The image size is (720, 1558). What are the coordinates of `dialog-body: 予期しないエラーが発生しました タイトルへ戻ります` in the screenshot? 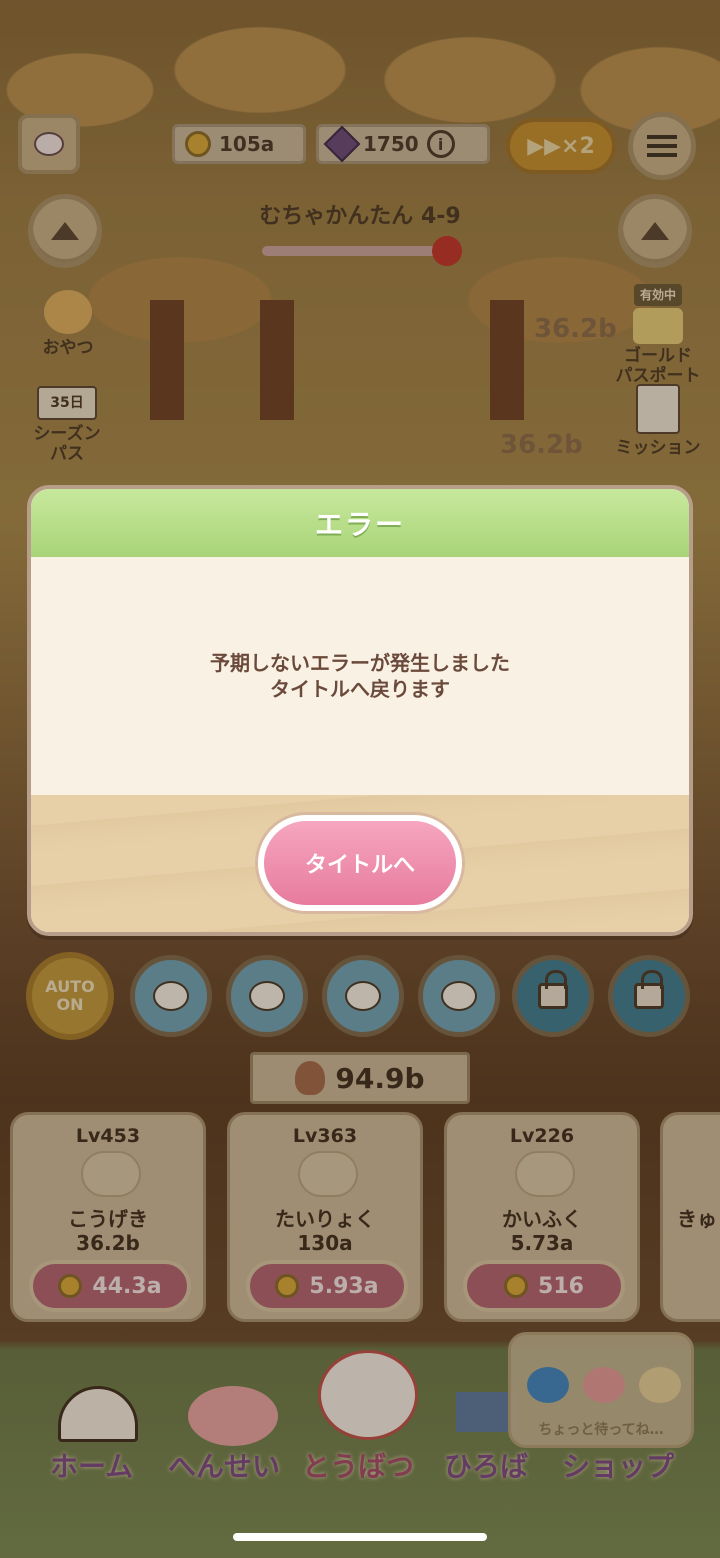 It's located at (360, 676).